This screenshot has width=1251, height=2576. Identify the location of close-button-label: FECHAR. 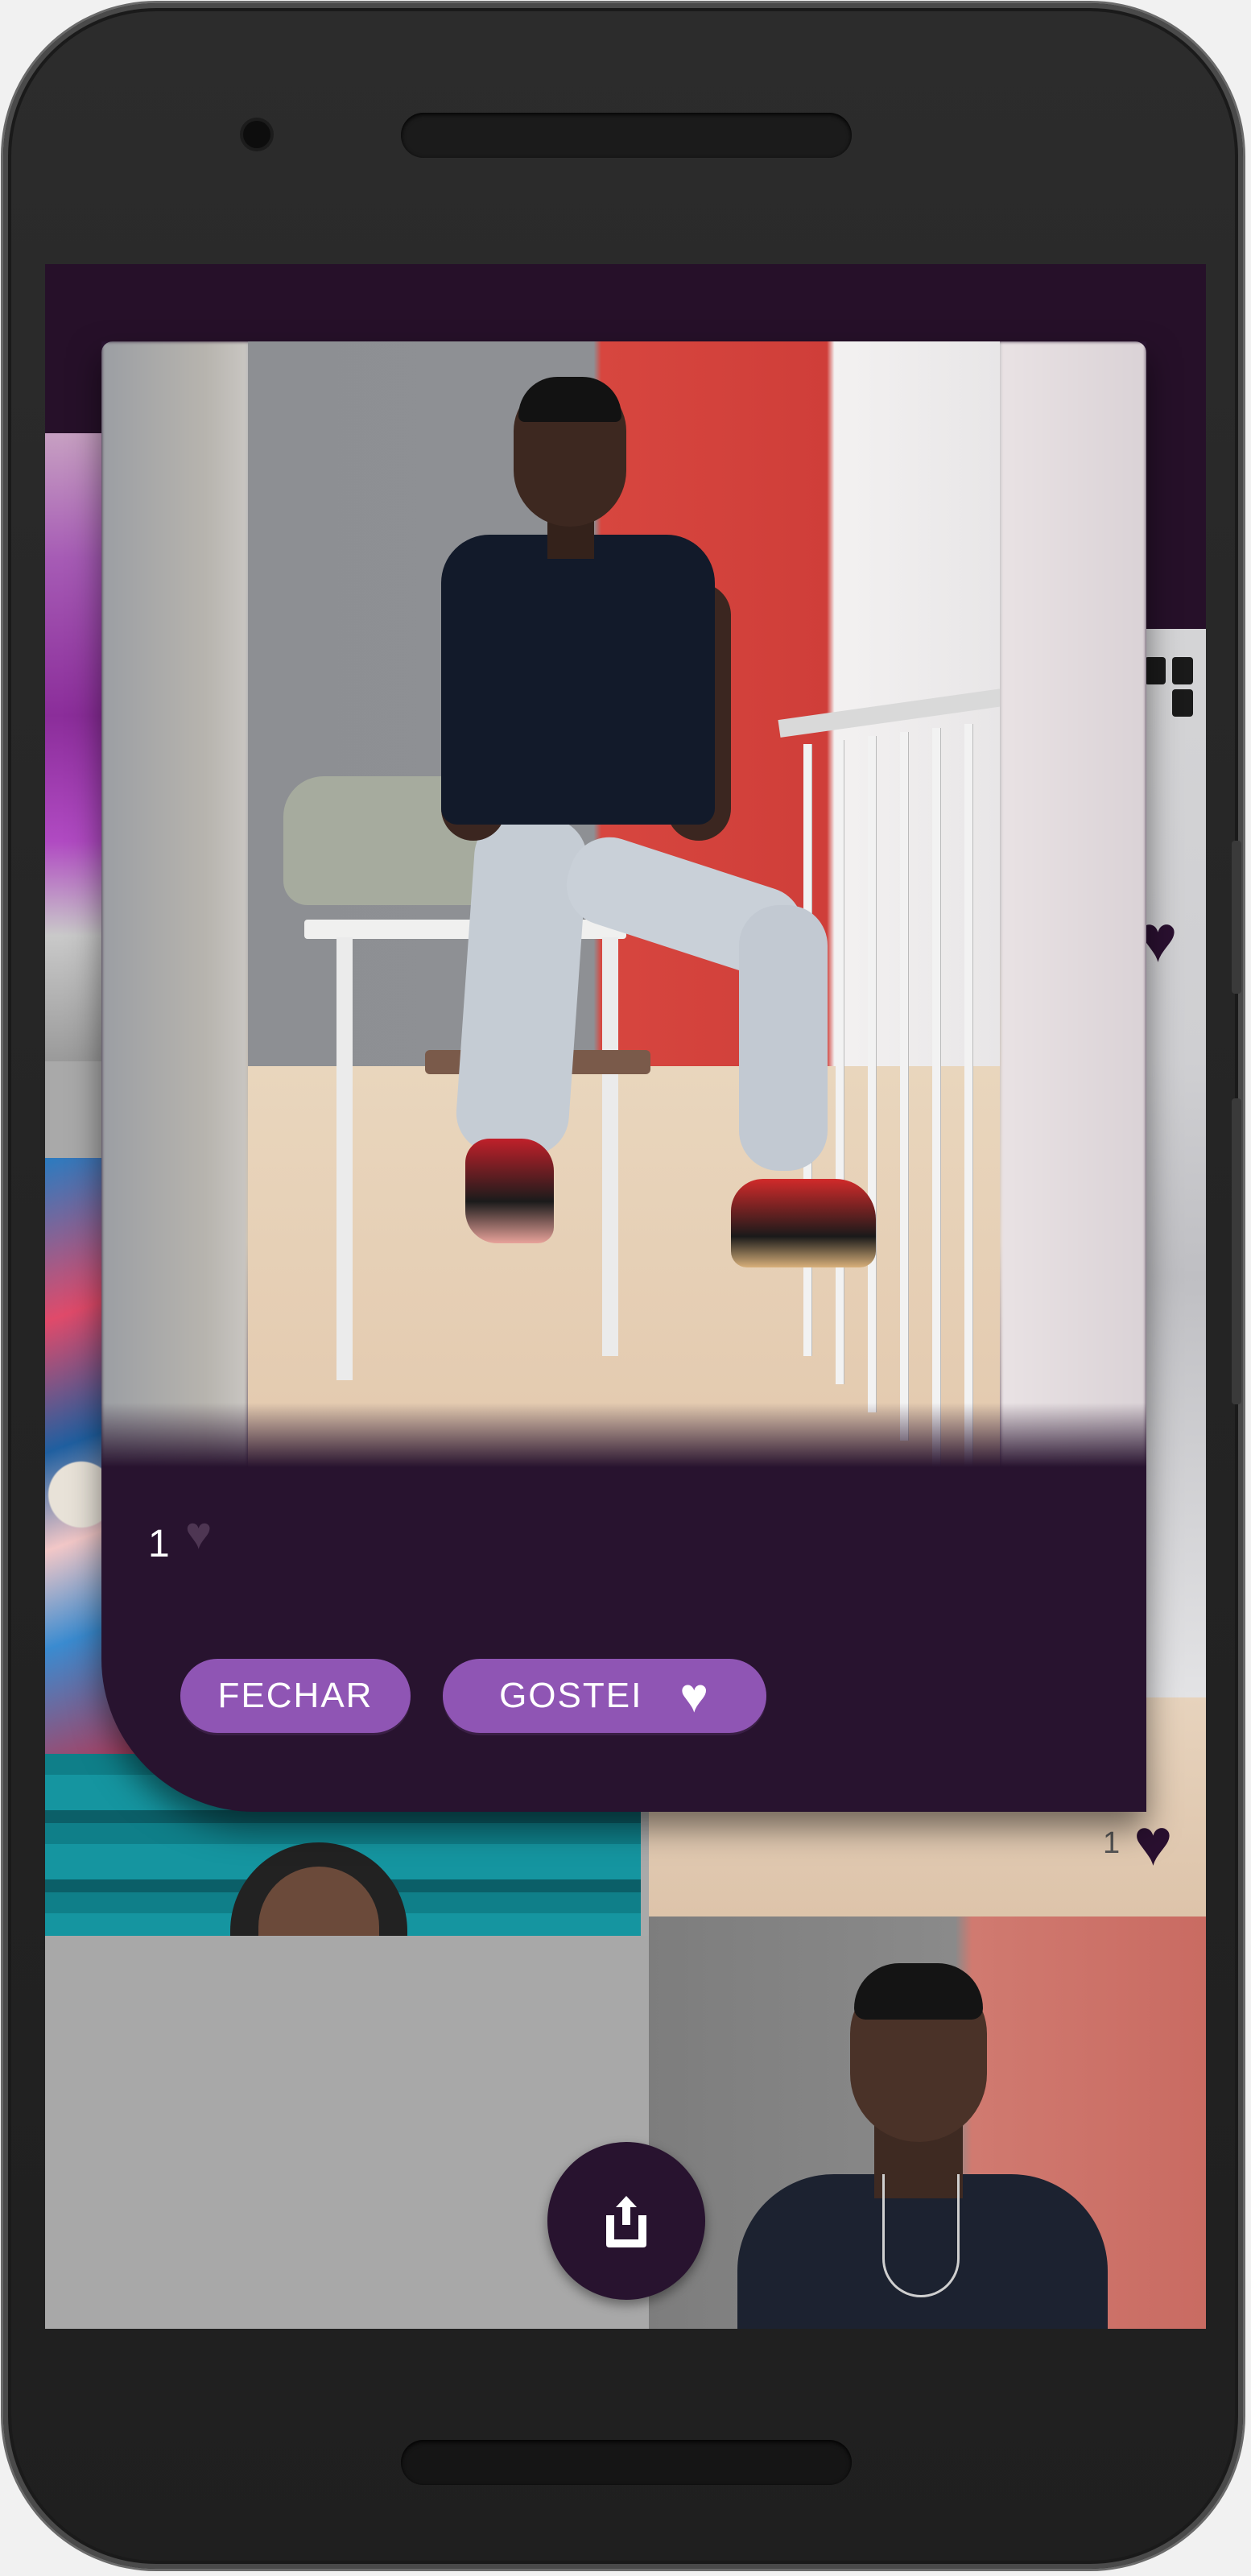
(295, 1696).